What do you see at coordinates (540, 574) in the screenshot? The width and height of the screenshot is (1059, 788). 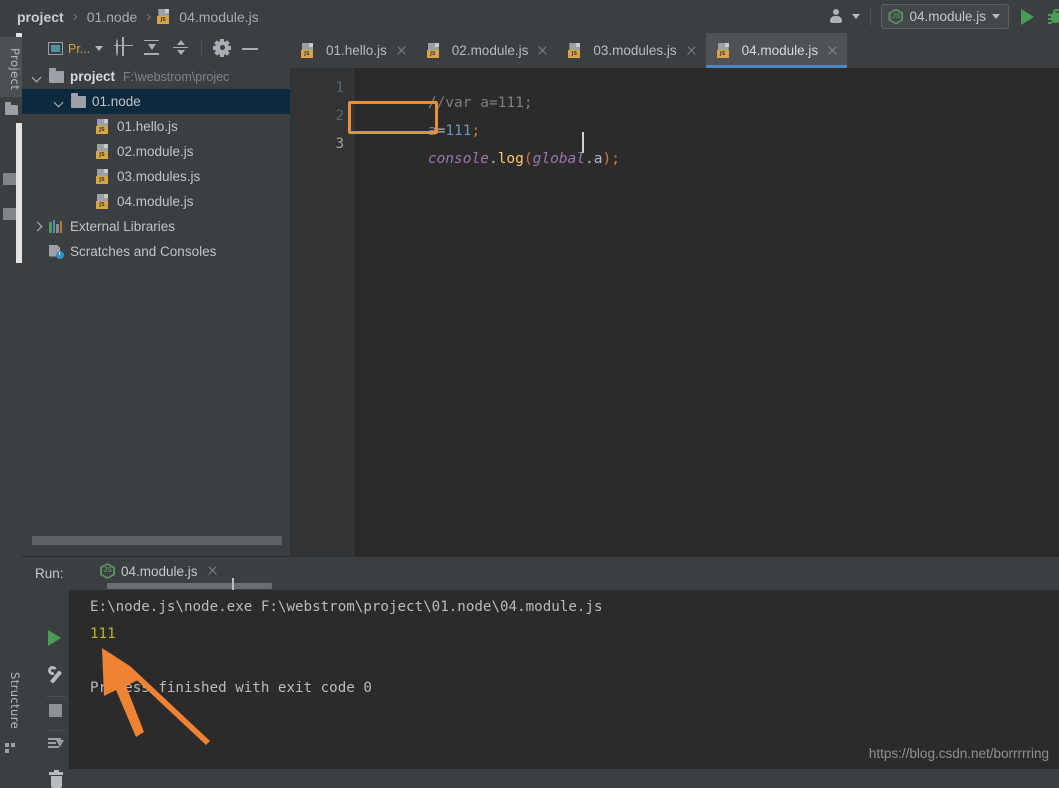 I see `run-panel-header: Run: JS 04.module.js` at bounding box center [540, 574].